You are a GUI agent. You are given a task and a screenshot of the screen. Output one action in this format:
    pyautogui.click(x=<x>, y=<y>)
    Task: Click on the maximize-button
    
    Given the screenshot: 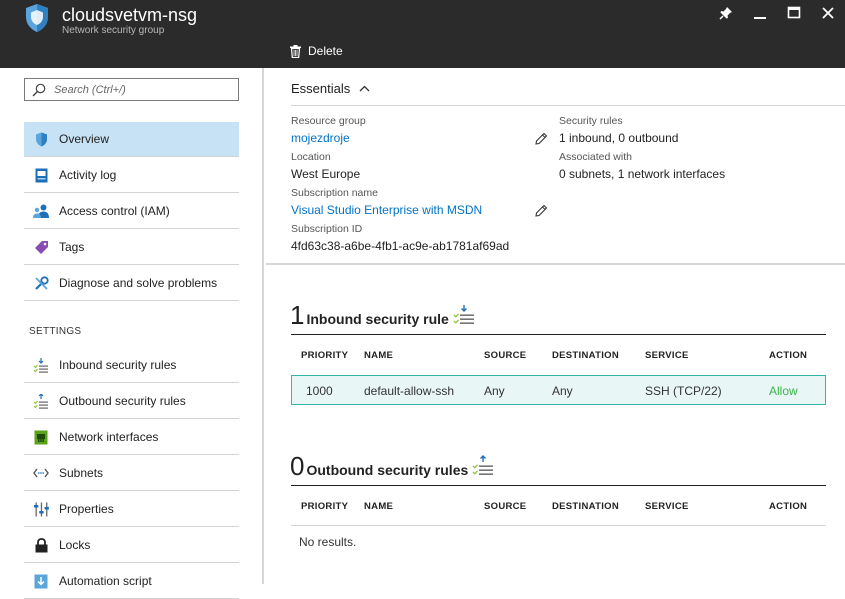 What is the action you would take?
    pyautogui.click(x=794, y=13)
    